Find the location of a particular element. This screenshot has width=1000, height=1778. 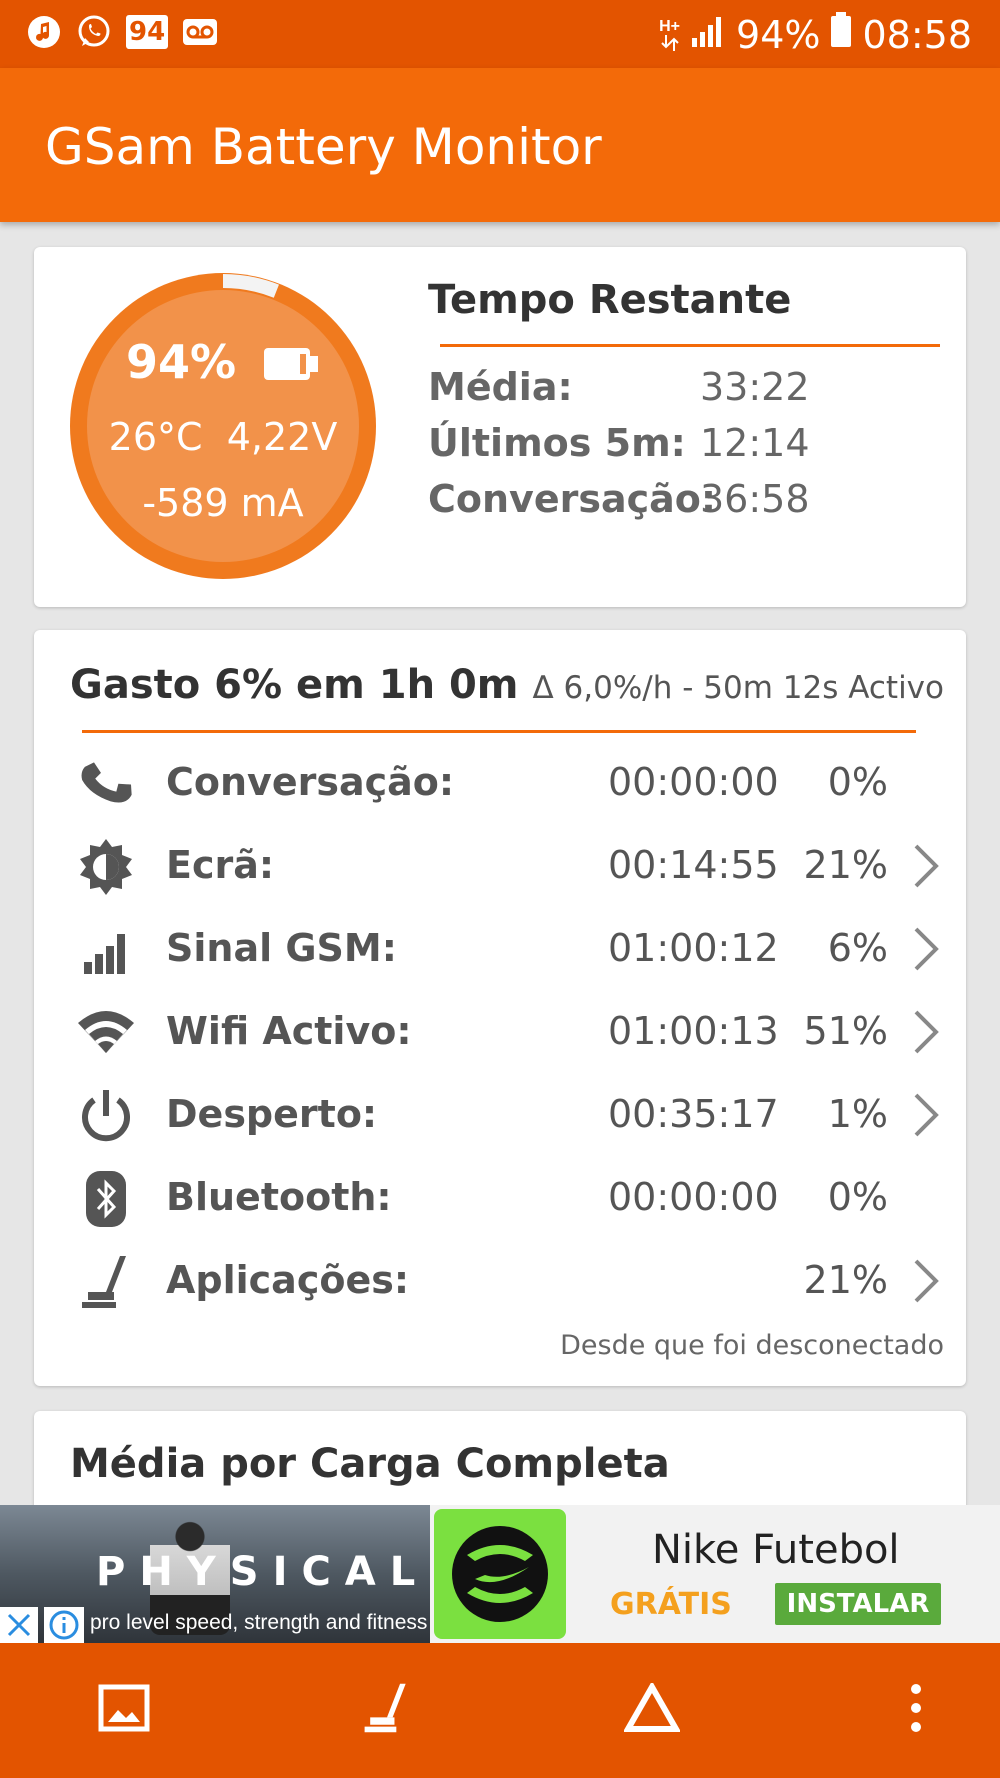

network-type-icon: H+ is located at coordinates (669, 35).